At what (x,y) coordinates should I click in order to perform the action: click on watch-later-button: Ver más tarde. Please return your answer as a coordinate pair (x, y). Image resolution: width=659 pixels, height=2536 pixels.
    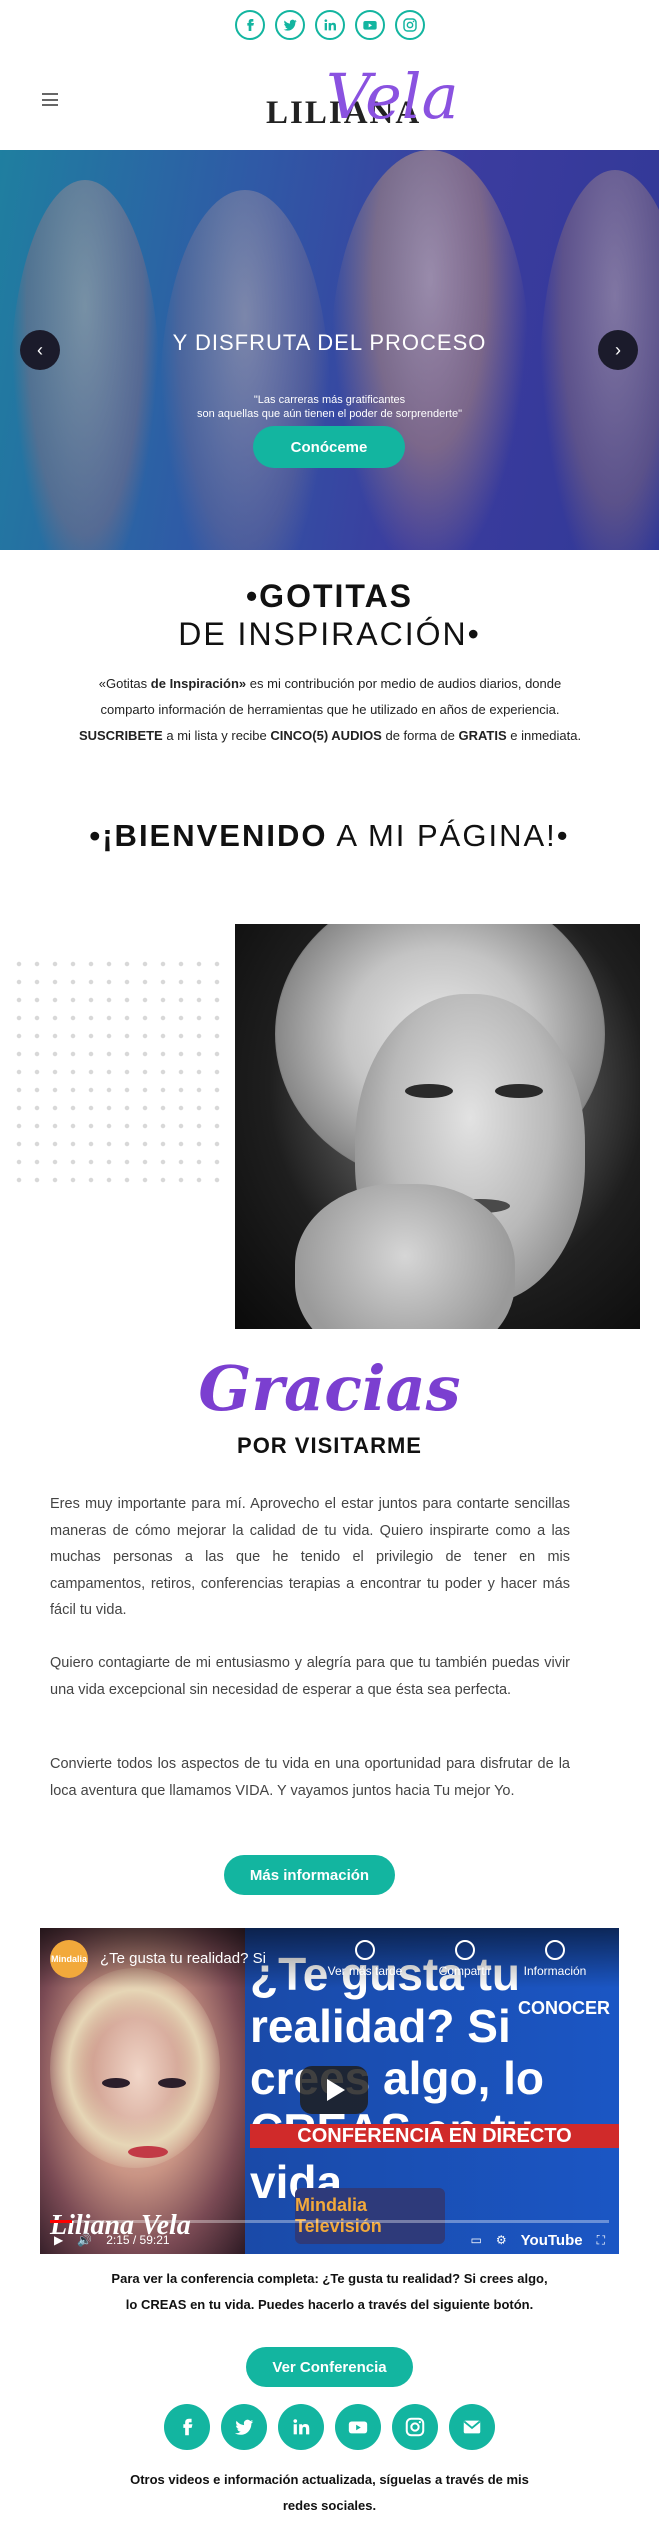
    Looking at the image, I should click on (365, 1959).